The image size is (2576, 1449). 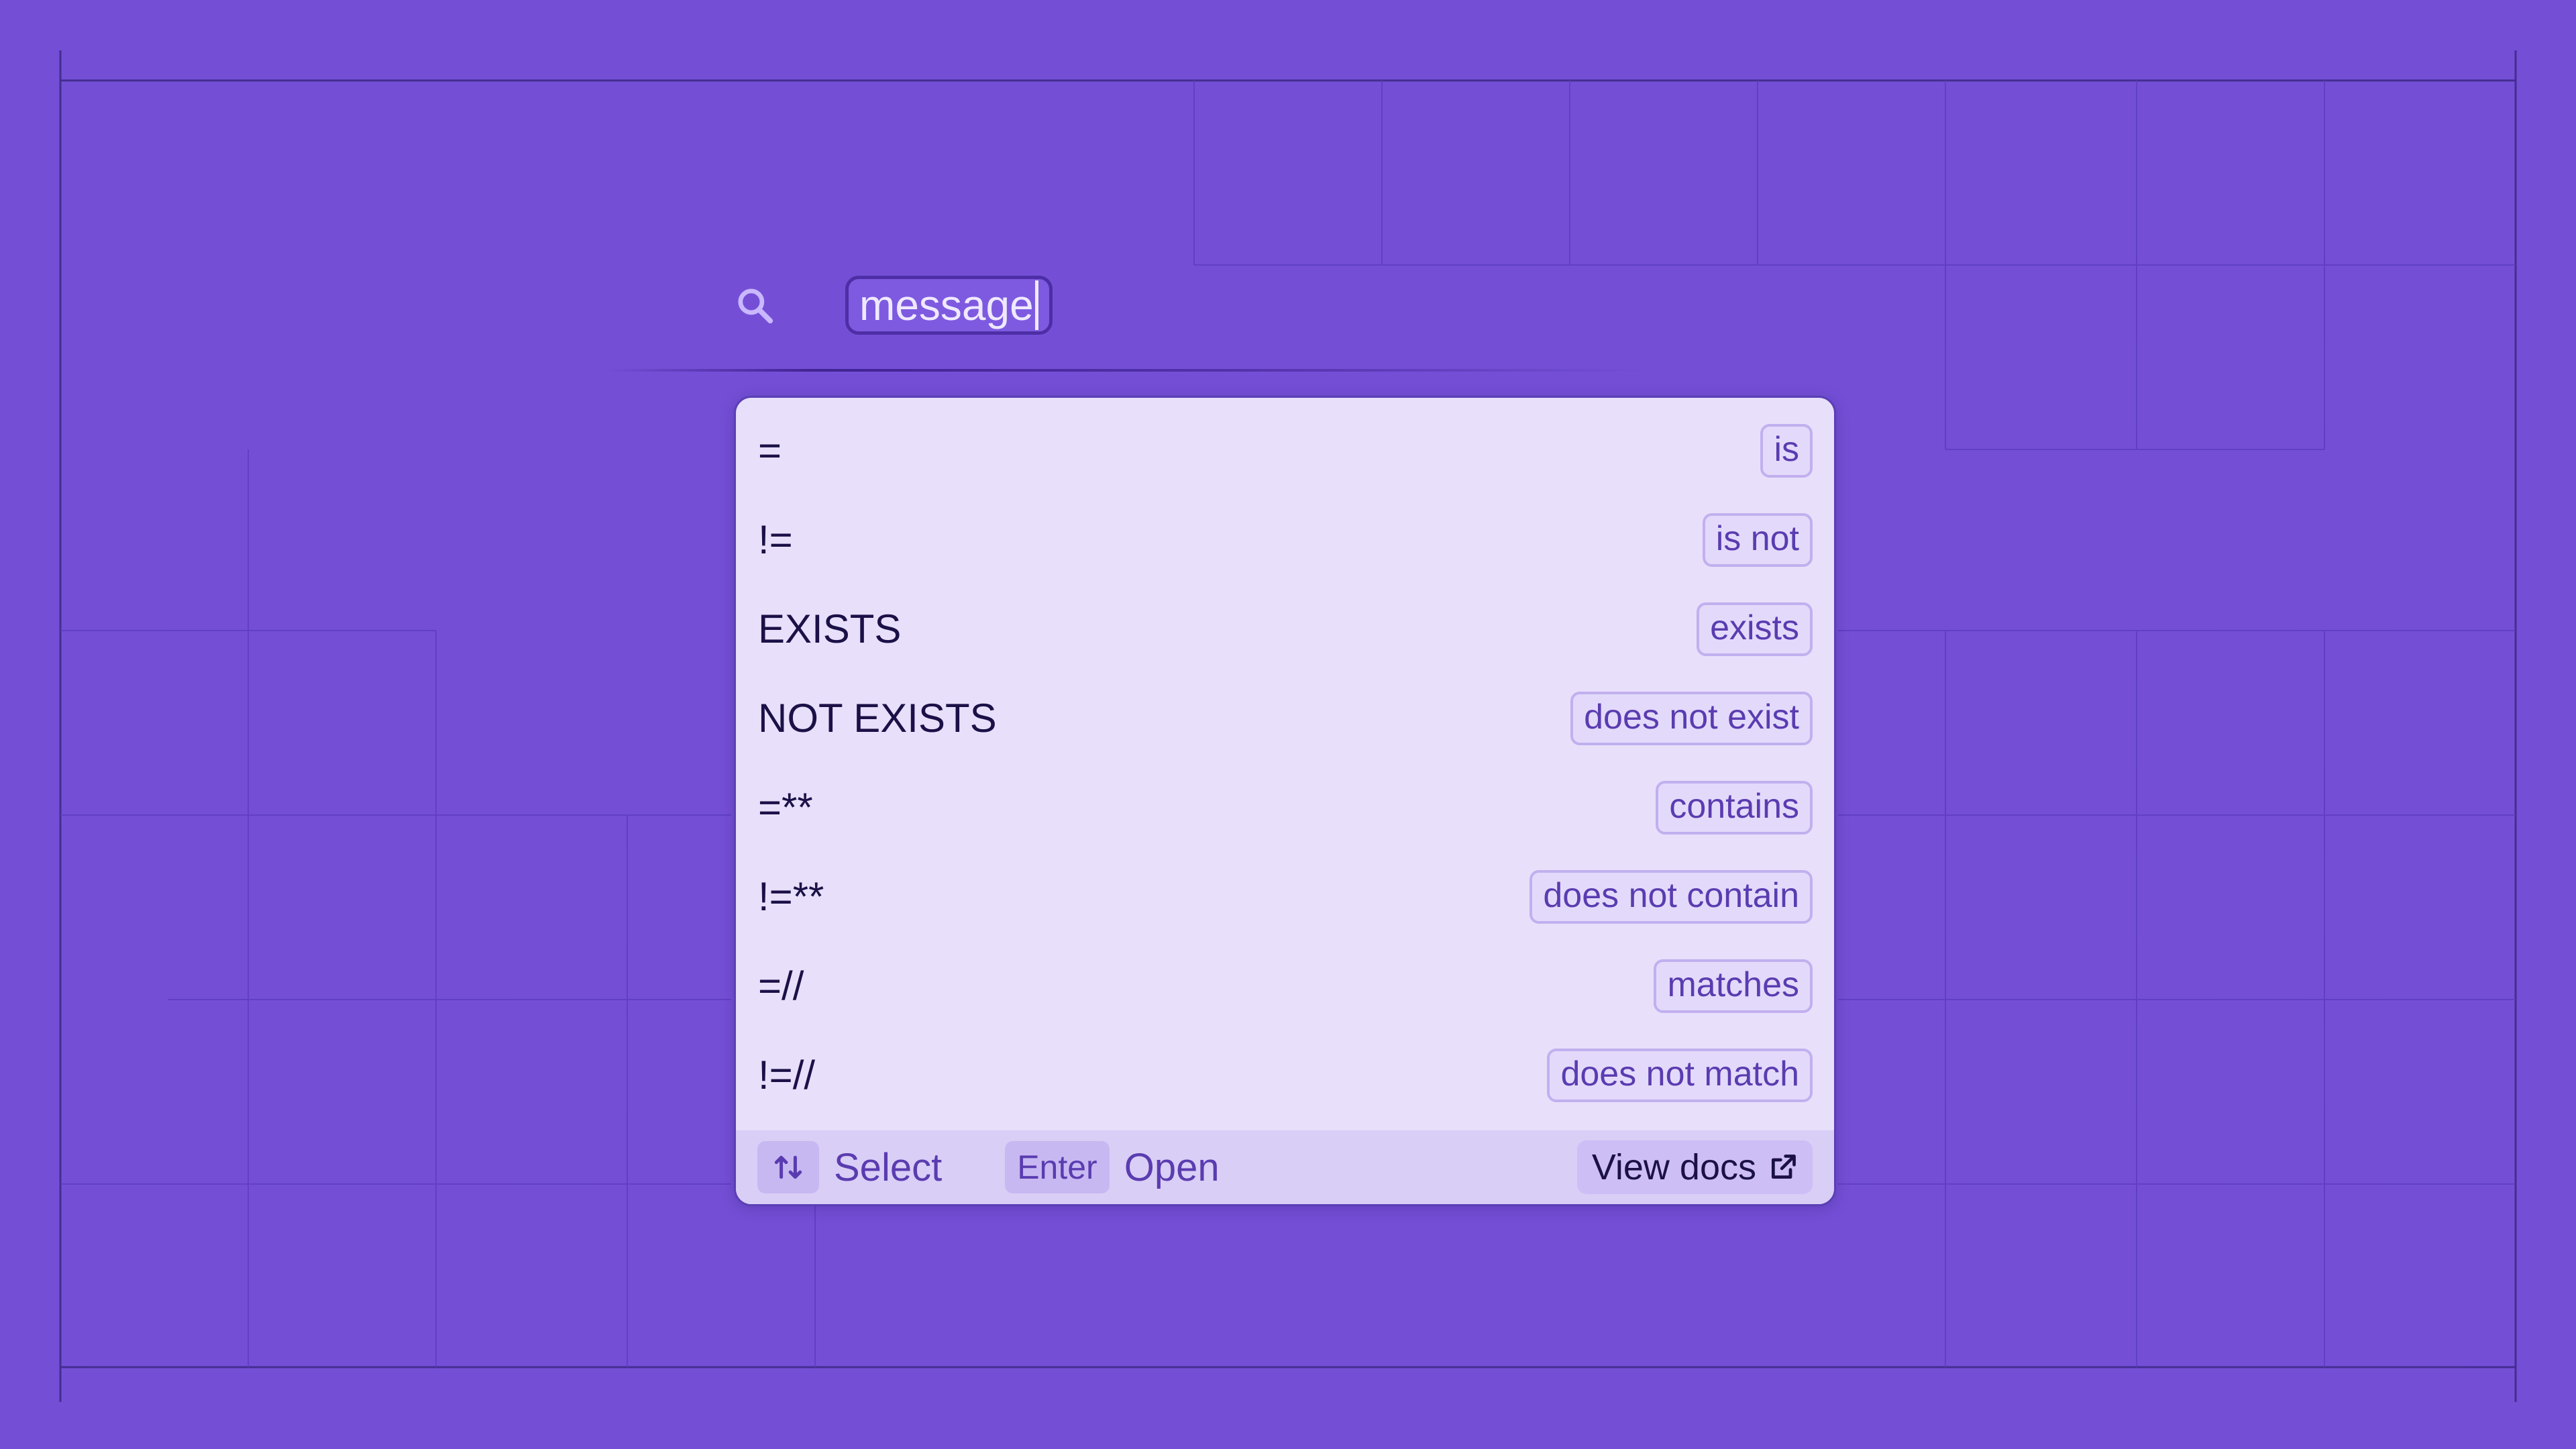 What do you see at coordinates (946, 305) in the screenshot?
I see `search-input-value: message` at bounding box center [946, 305].